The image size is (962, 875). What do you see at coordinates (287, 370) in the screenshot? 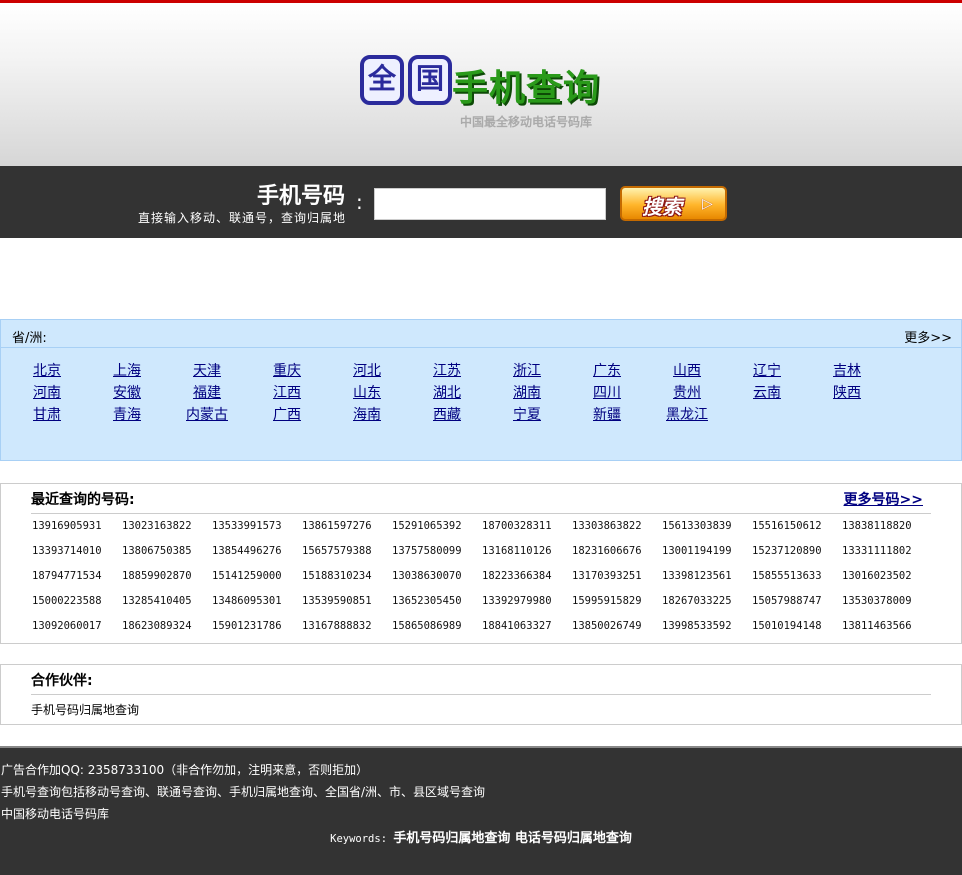
I see `province-link: 重庆` at bounding box center [287, 370].